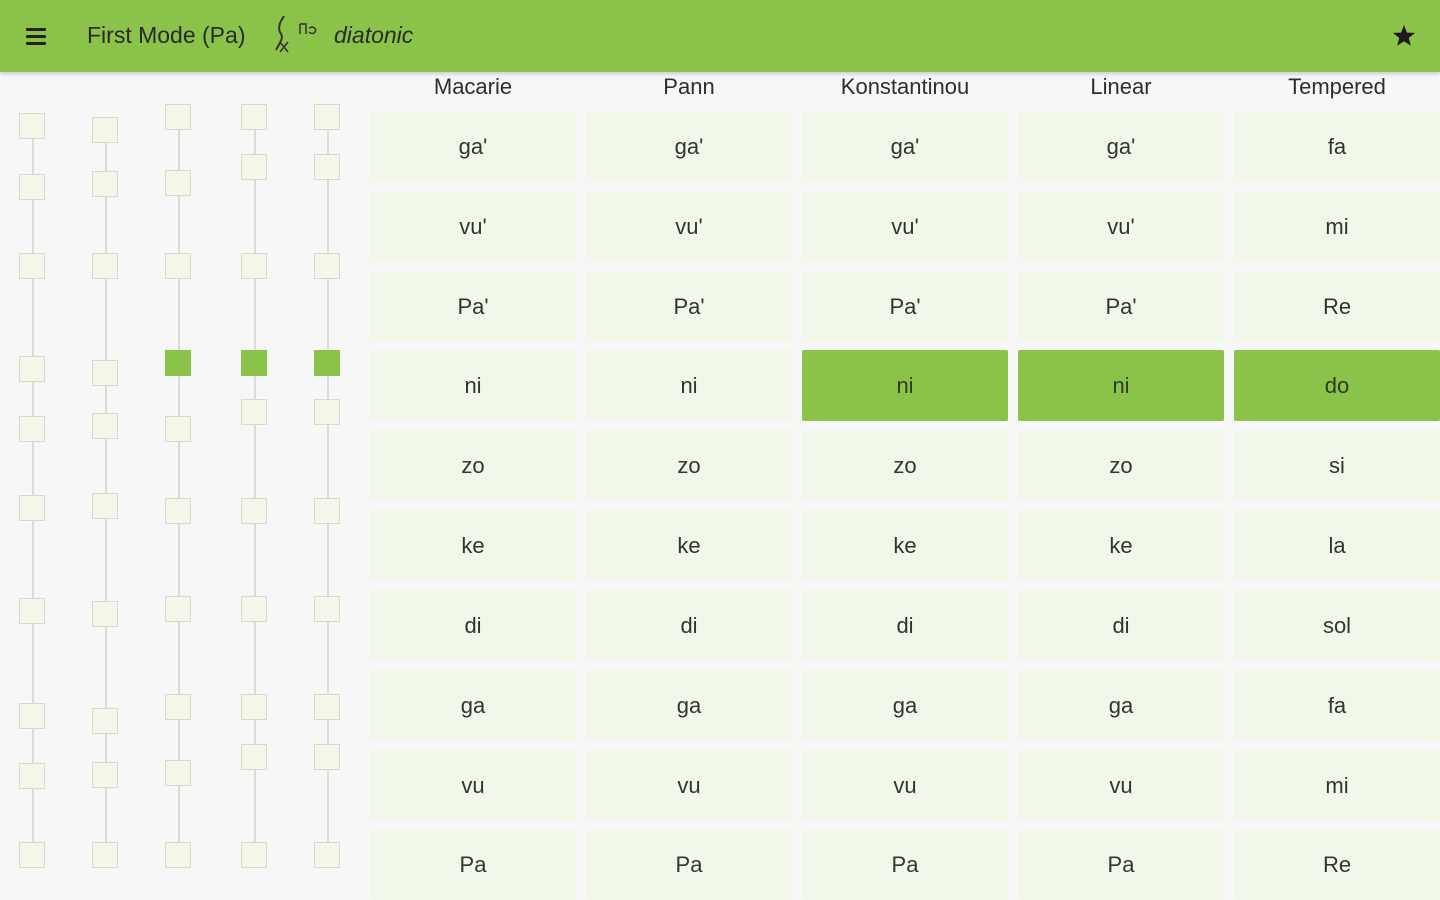 Image resolution: width=1440 pixels, height=900 pixels. I want to click on star-icon, so click(1404, 36).